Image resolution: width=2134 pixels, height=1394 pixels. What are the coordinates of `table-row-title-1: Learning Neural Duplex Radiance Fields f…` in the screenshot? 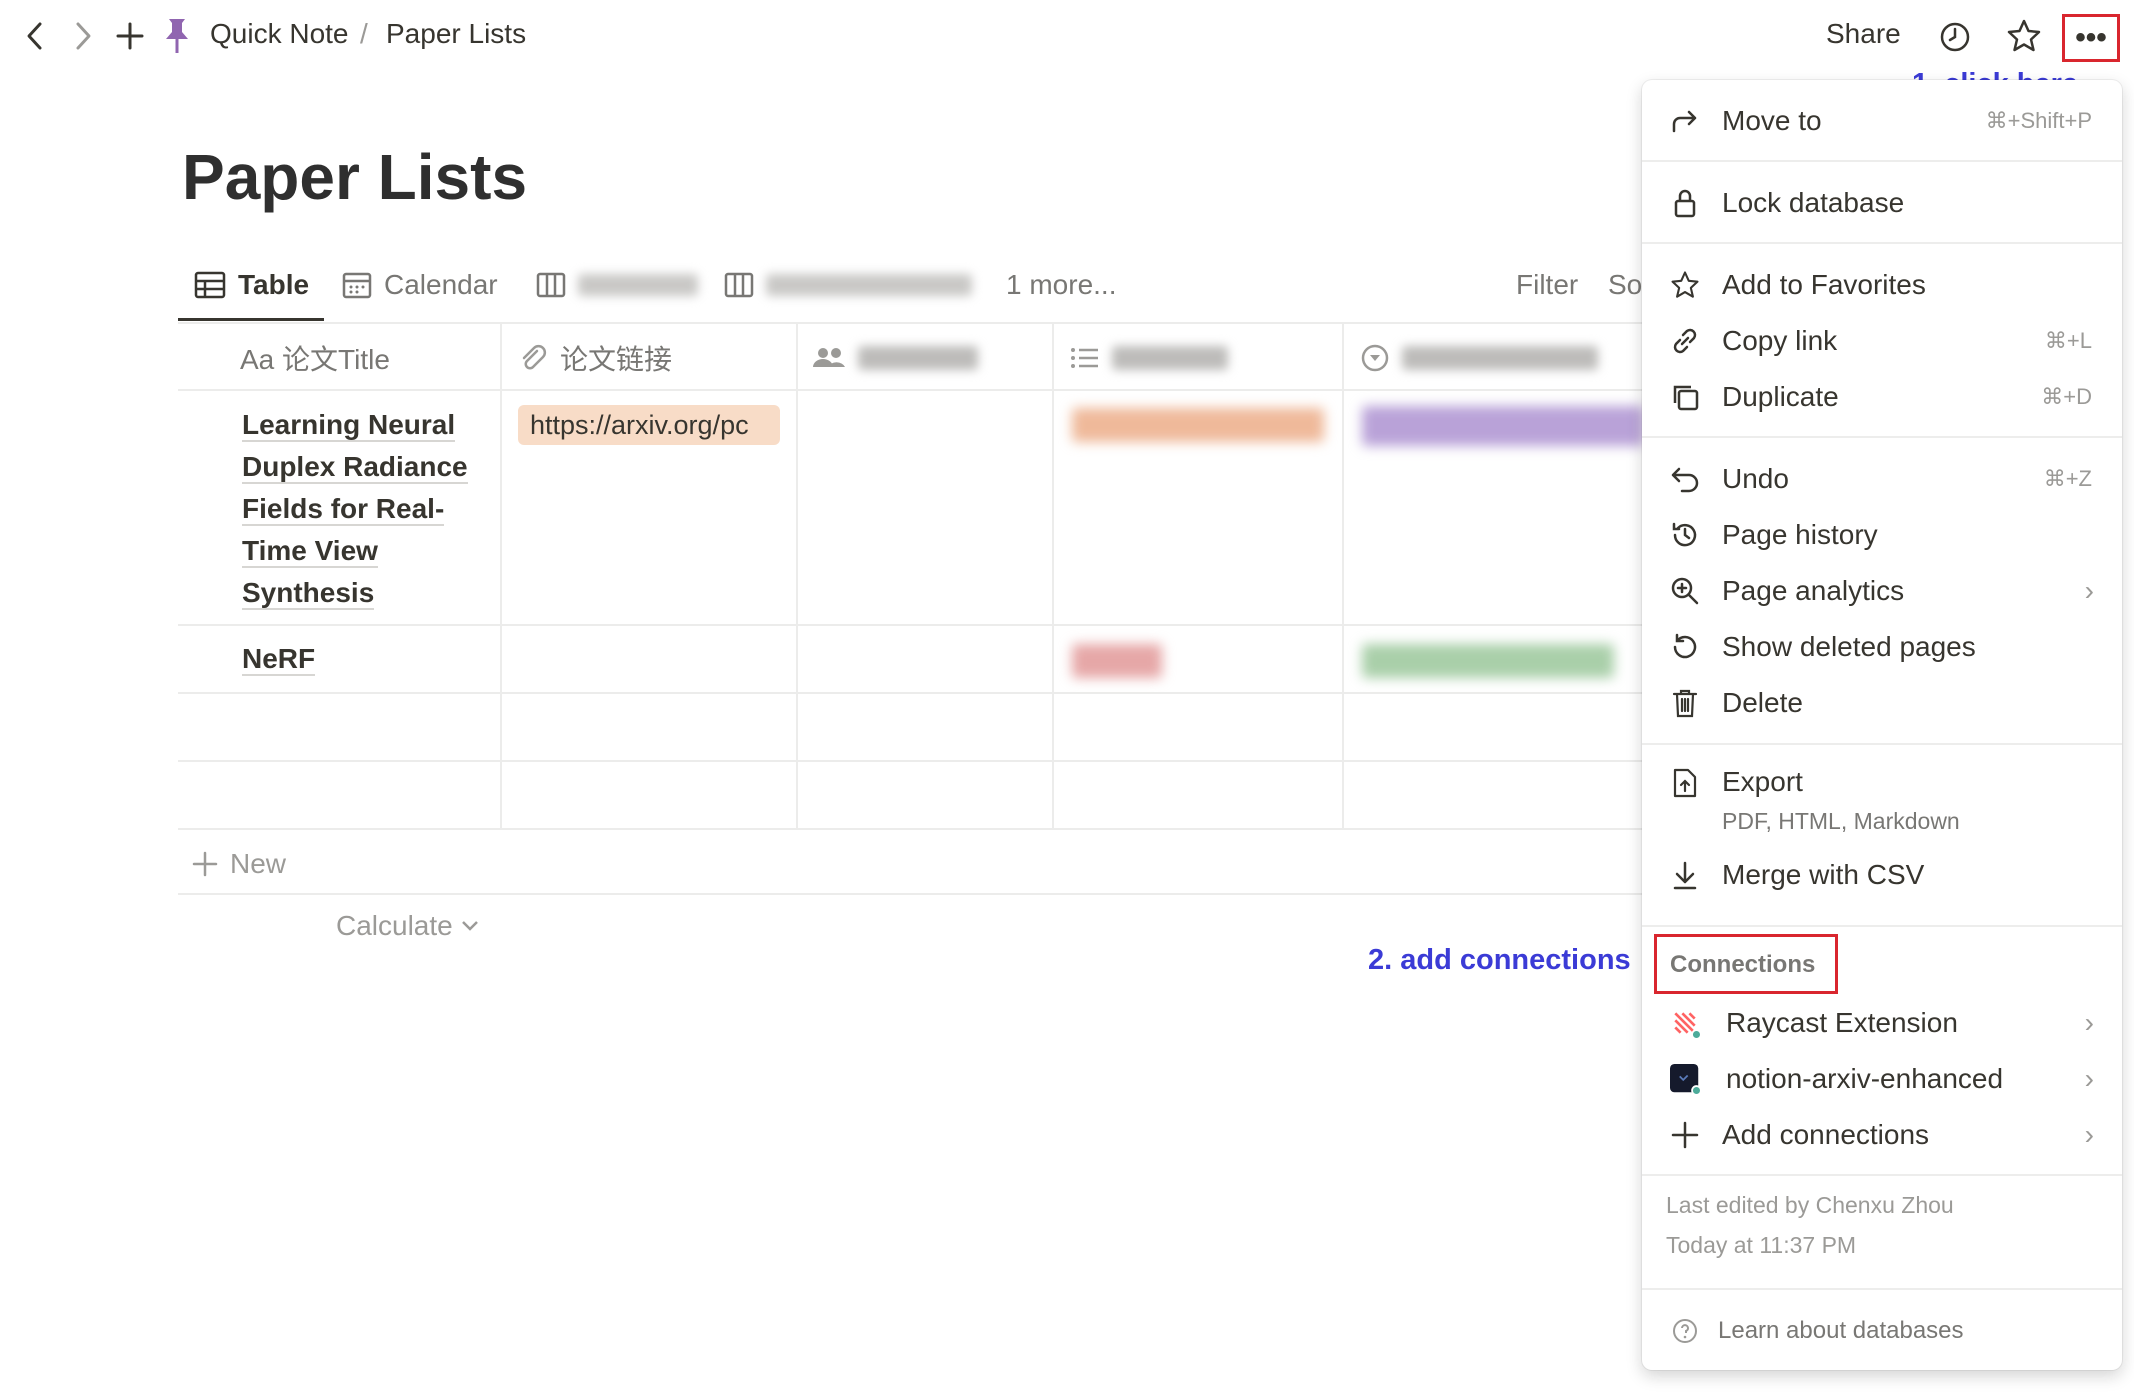 It's located at (355, 509).